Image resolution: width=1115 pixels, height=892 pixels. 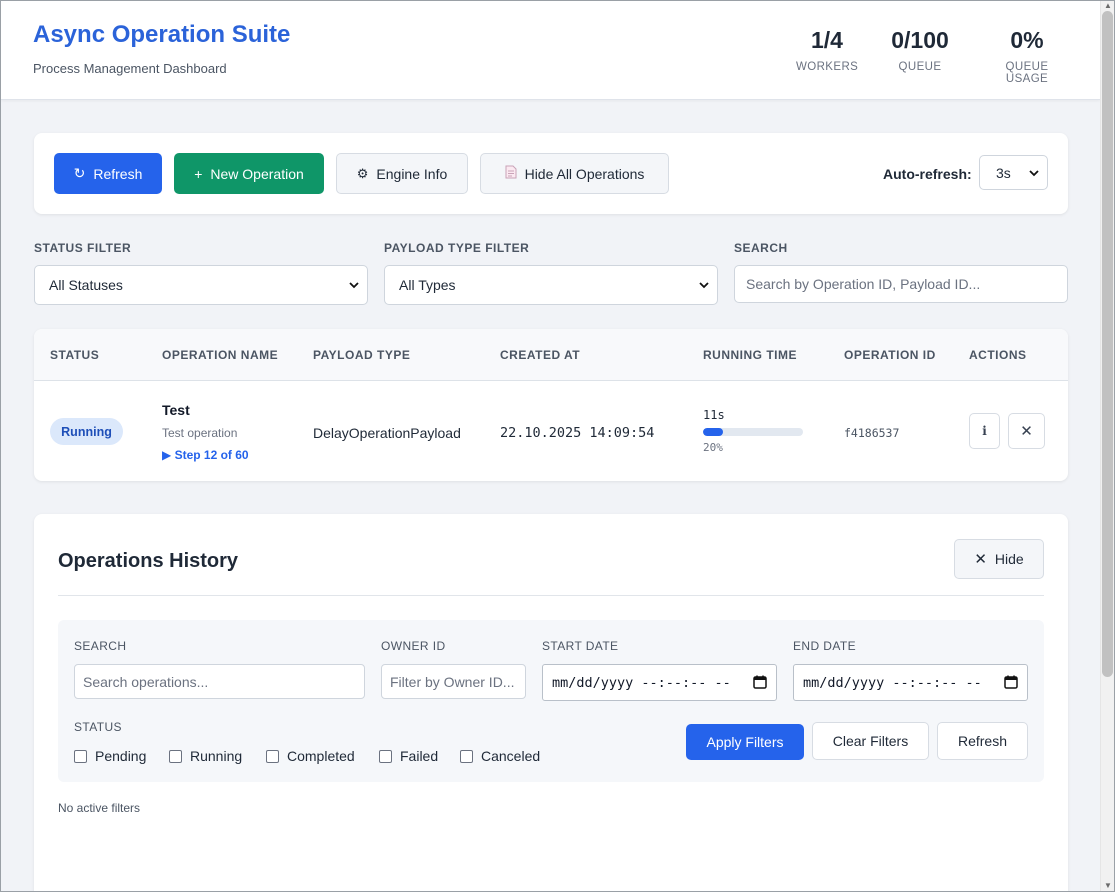 I want to click on status-checkbox-label: Failed, so click(x=419, y=756).